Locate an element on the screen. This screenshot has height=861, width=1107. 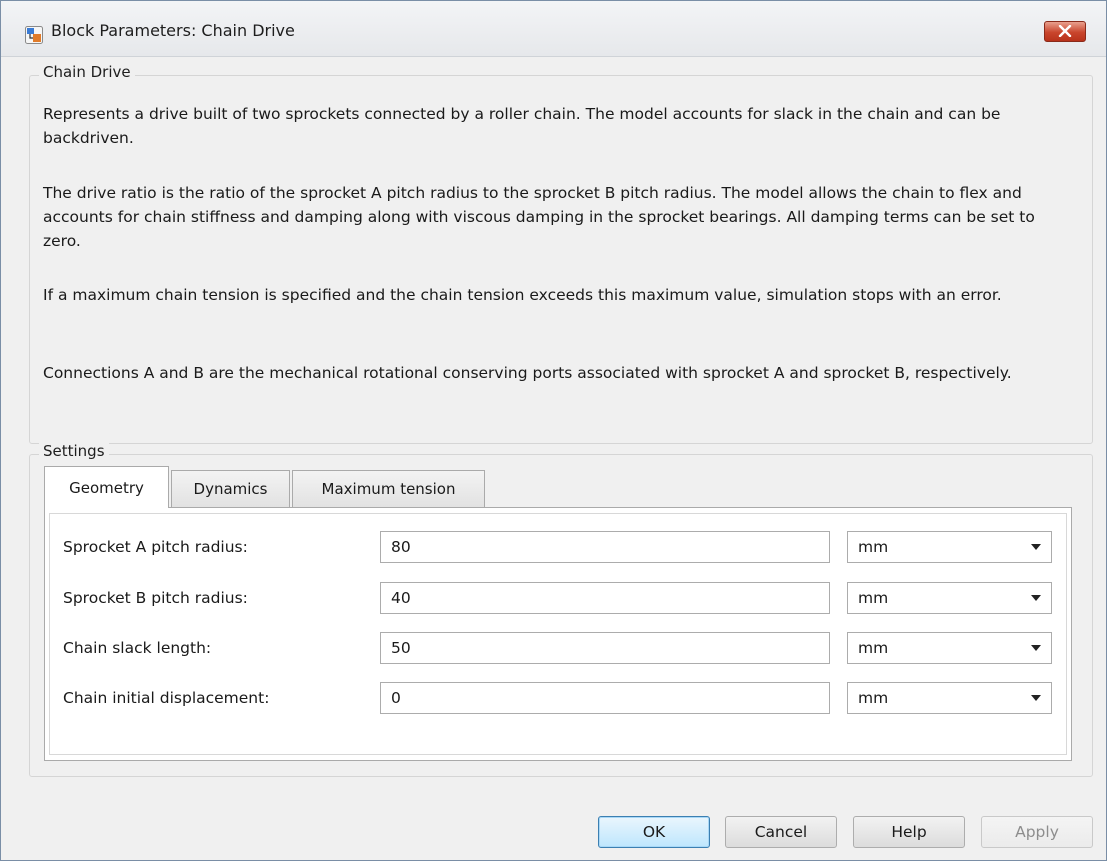
chain-initial-displacement-unit-select: mm is located at coordinates (949, 698).